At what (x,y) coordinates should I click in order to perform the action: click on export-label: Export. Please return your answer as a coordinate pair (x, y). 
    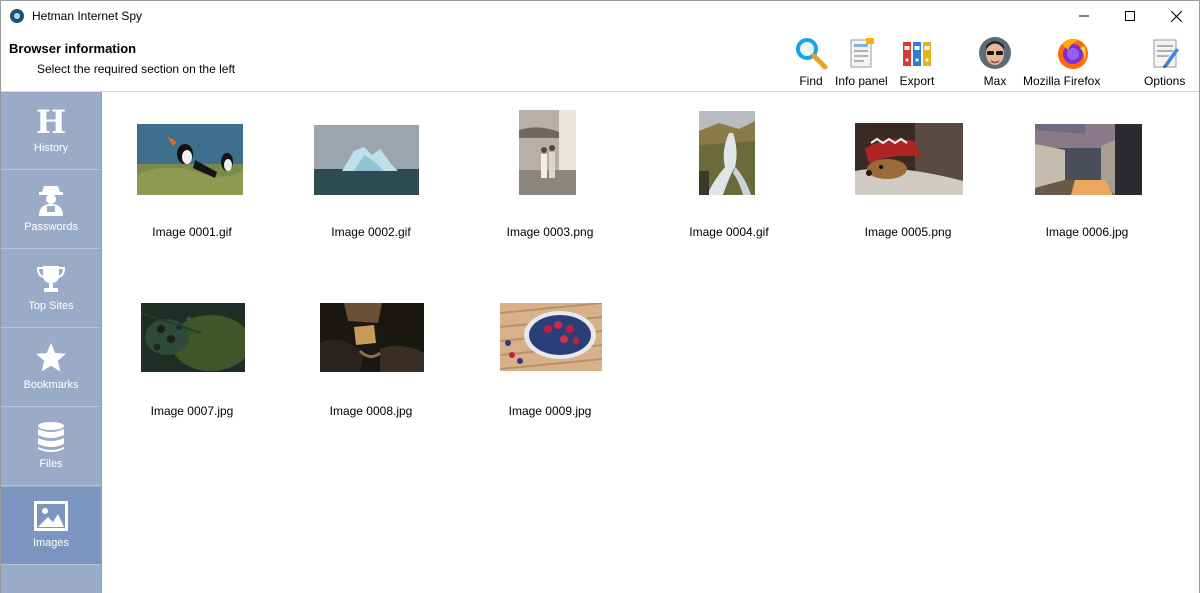
    Looking at the image, I should click on (917, 81).